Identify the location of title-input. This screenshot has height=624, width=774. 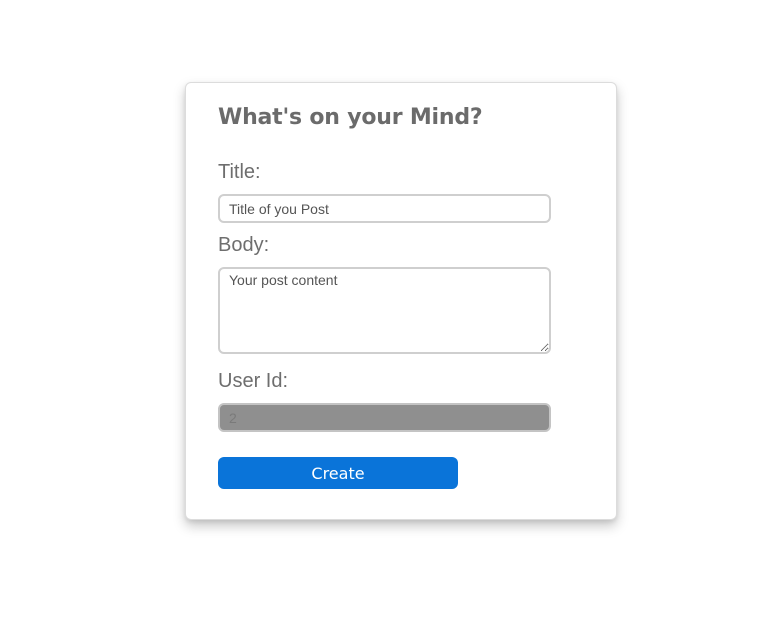
(384, 208).